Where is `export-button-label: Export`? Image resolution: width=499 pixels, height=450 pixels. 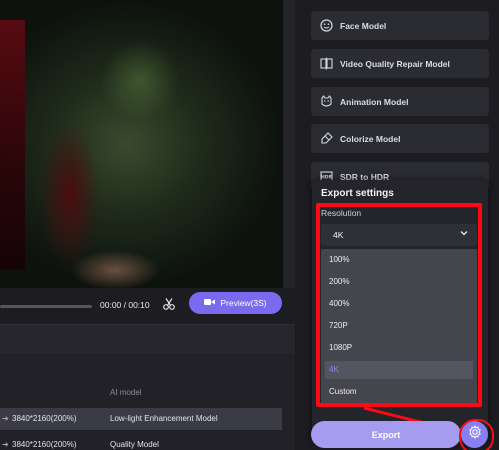
export-button-label: Export is located at coordinates (386, 434).